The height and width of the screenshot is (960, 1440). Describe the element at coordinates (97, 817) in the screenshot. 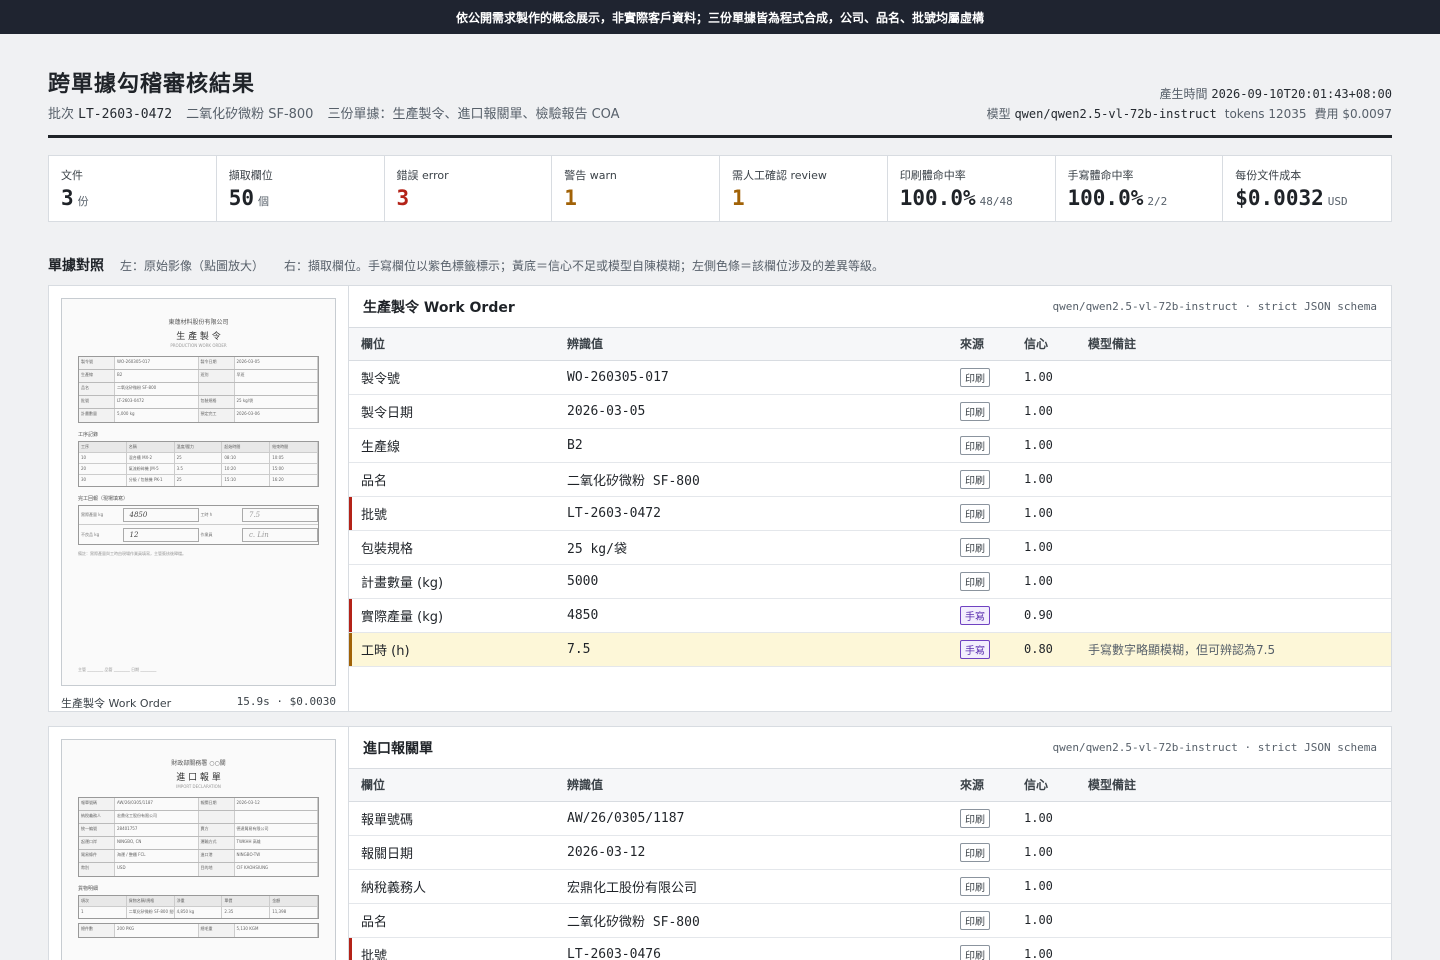

I see `doc-grid-cell: 納稅義務人` at that location.